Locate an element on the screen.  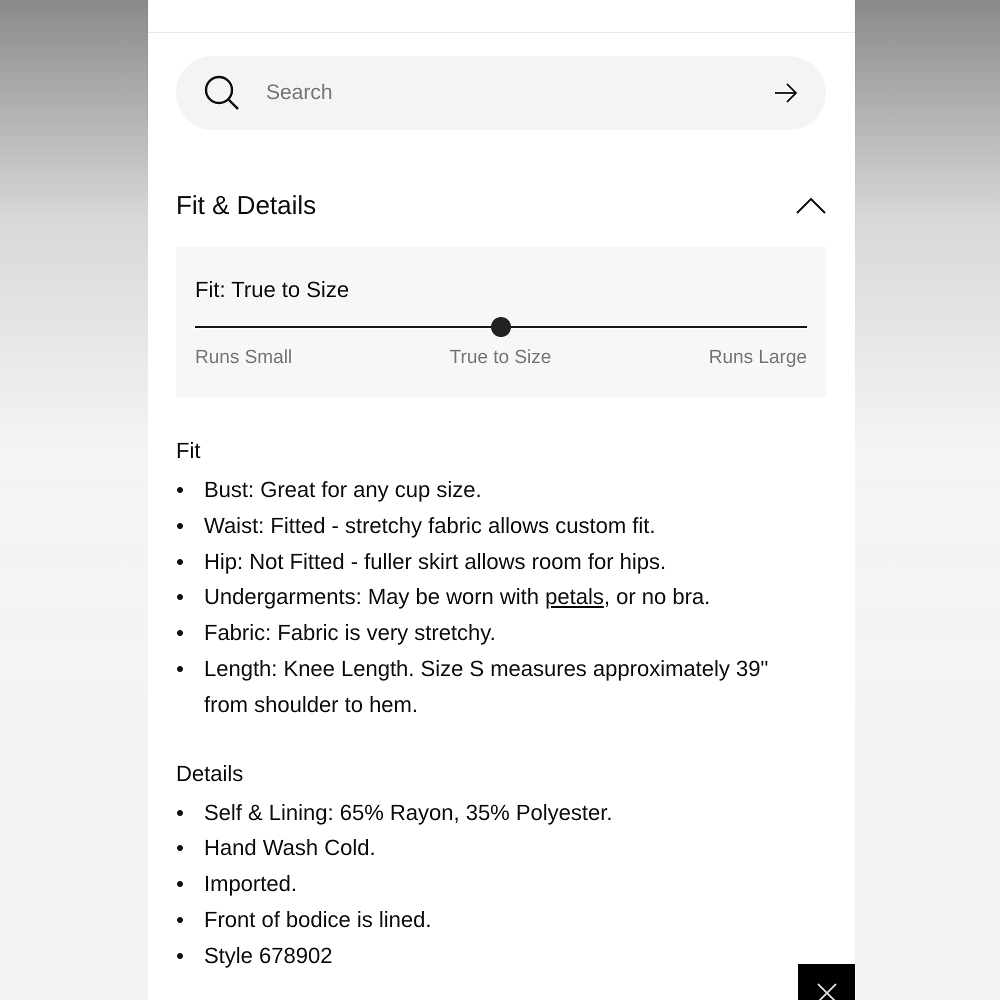
list-item-text: Bust: Great for any cup size. is located at coordinates (343, 490).